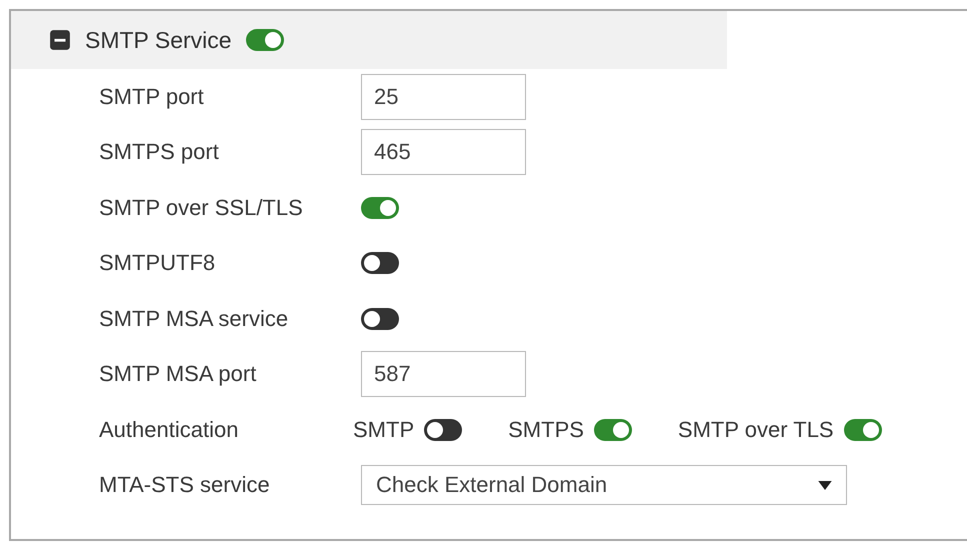 This screenshot has width=967, height=549. Describe the element at coordinates (60, 40) in the screenshot. I see `collapse-icon` at that location.